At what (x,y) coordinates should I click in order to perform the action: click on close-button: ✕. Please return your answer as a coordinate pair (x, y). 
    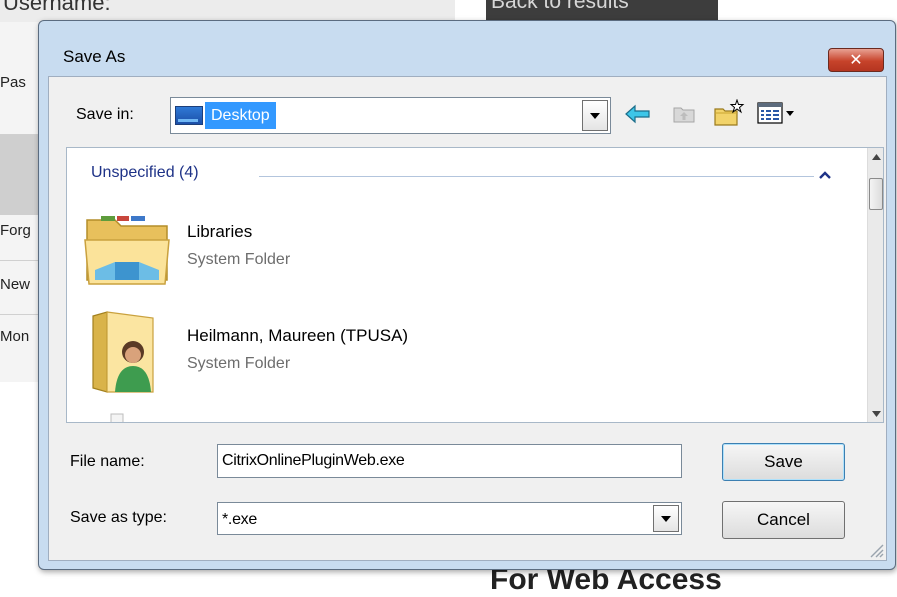
    Looking at the image, I should click on (856, 60).